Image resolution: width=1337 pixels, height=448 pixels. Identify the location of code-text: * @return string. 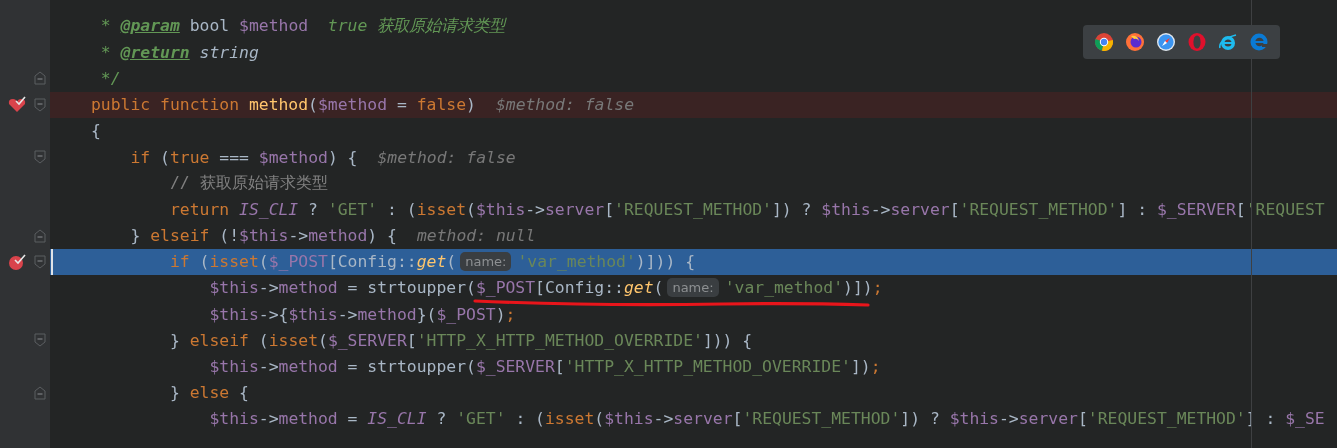
(179, 52).